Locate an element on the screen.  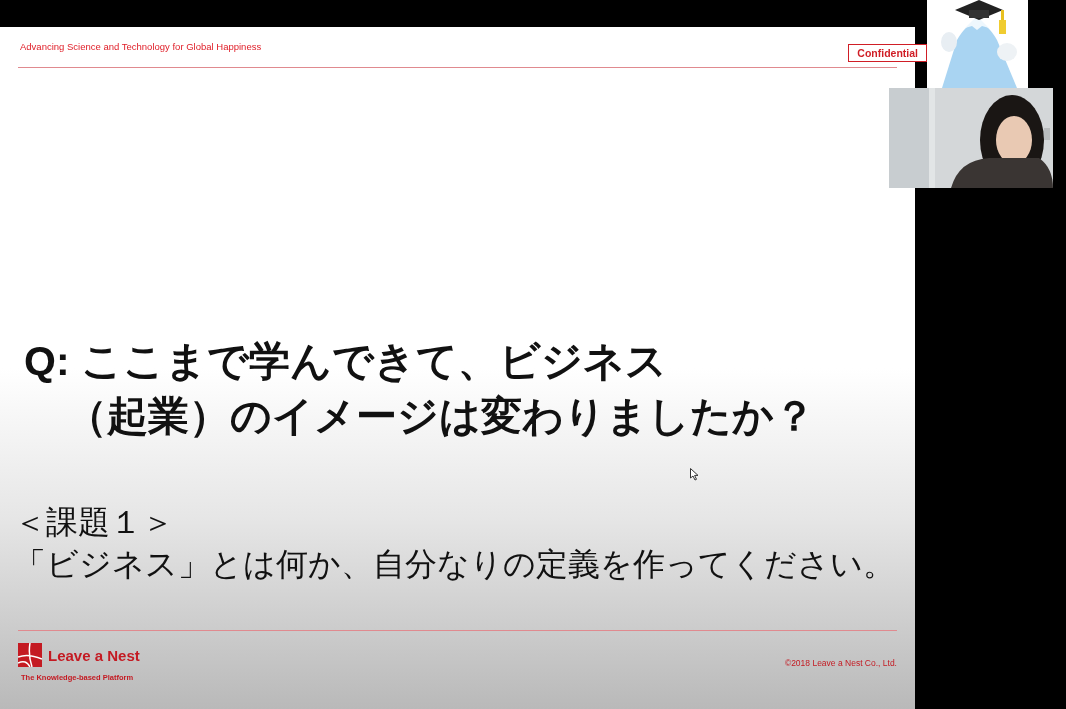
task-text: 「ビジネス」とは何か、自分なりの定義を作ってください。 is located at coordinates (455, 564).